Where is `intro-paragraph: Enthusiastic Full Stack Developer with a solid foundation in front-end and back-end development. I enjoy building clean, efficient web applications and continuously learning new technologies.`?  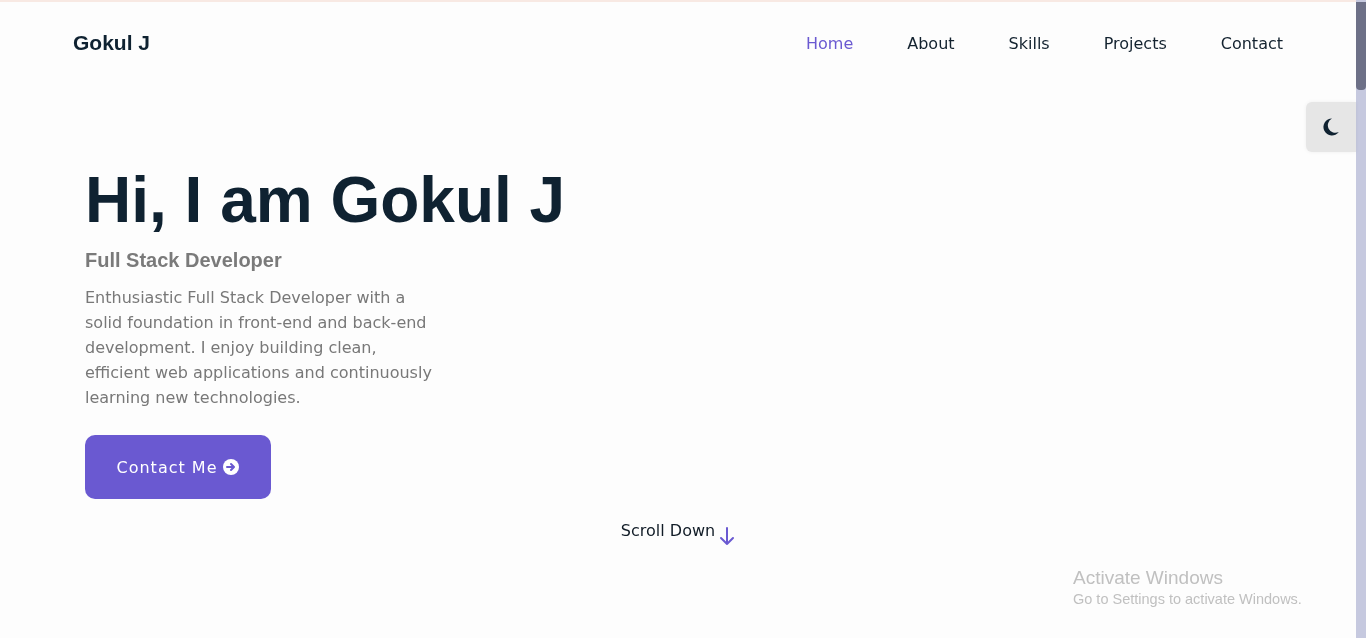 intro-paragraph: Enthusiastic Full Stack Developer with a solid foundation in front-end and back-end development. I enjoy building clean, efficient web applications and continuously learning new technologies. is located at coordinates (259, 348).